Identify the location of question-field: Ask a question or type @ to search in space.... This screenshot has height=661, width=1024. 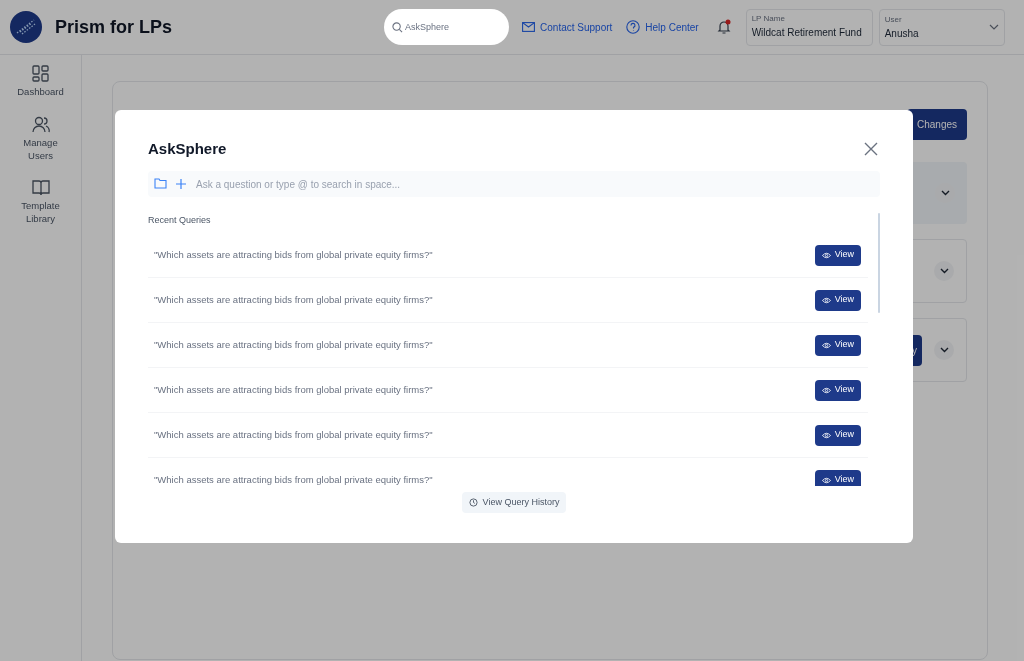
(514, 184).